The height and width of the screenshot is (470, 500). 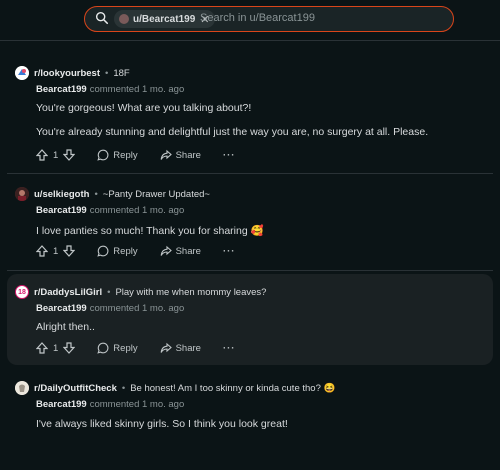 I want to click on subreddit-name: r/DaddysLilGirl, so click(x=68, y=292).